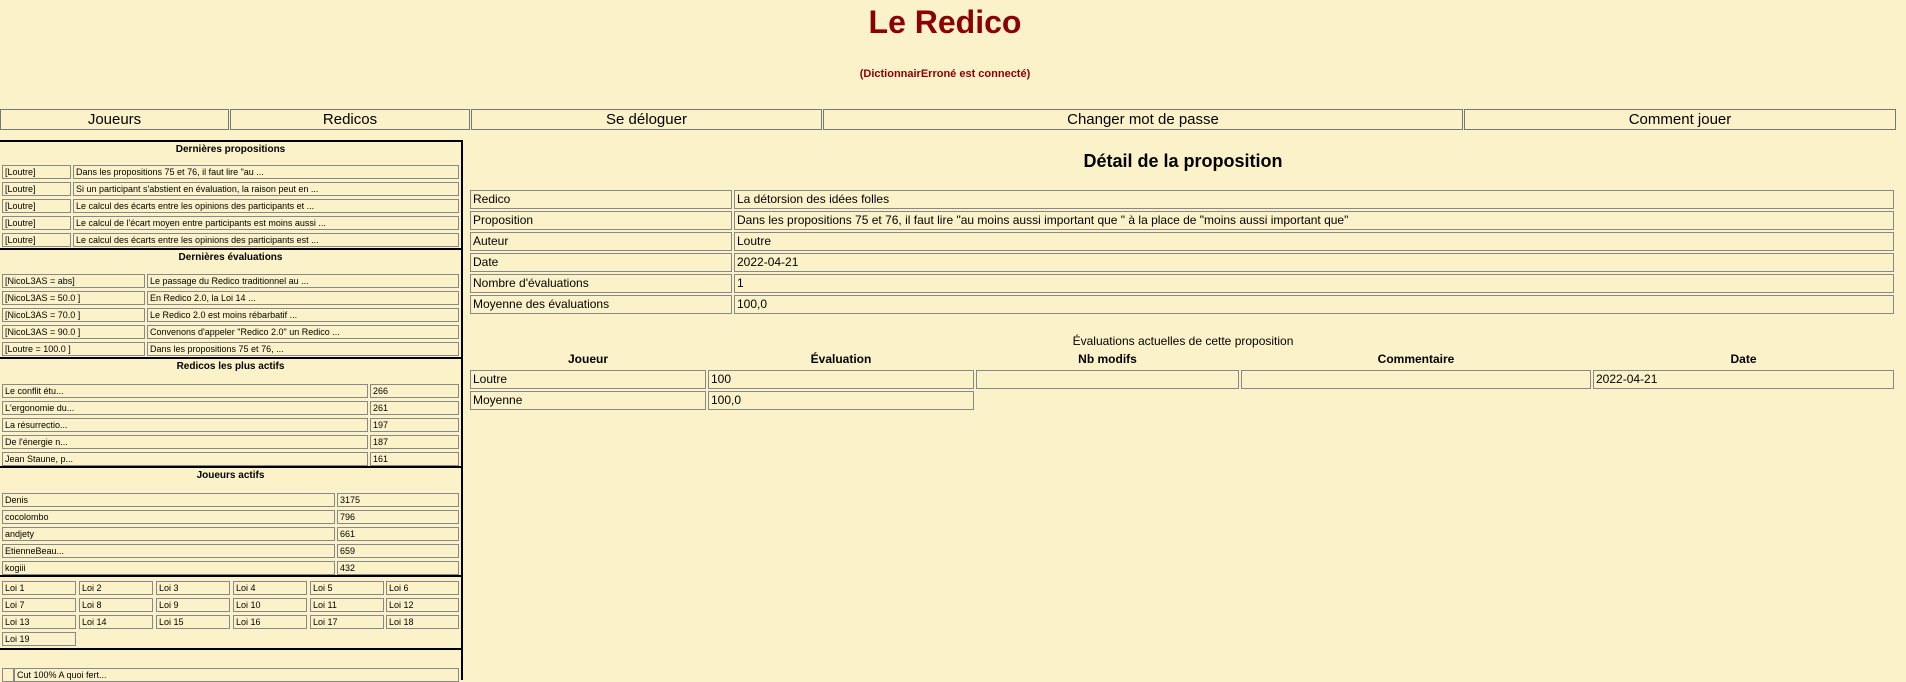 The image size is (1906, 682). I want to click on law-link: Loi 7, so click(39, 605).